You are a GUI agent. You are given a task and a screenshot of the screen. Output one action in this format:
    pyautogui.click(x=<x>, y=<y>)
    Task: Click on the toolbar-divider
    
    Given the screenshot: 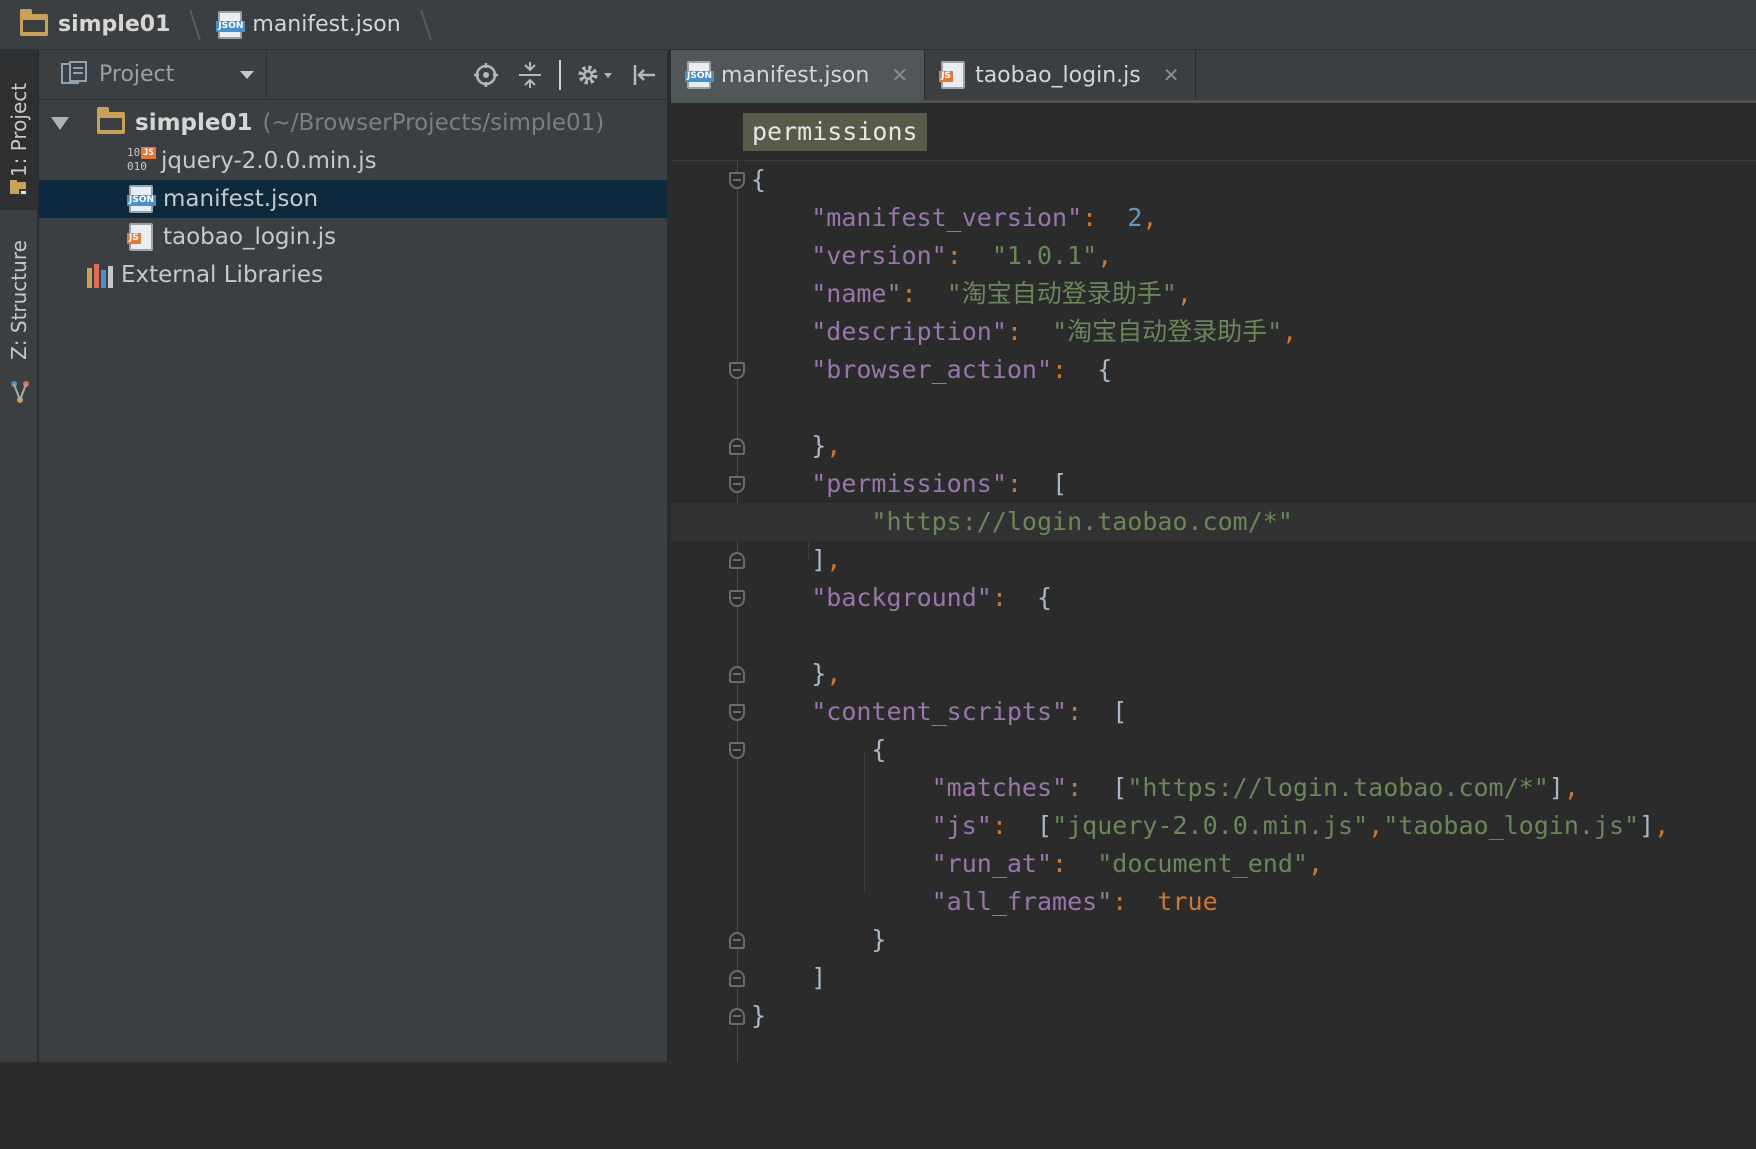 What is the action you would take?
    pyautogui.click(x=560, y=74)
    